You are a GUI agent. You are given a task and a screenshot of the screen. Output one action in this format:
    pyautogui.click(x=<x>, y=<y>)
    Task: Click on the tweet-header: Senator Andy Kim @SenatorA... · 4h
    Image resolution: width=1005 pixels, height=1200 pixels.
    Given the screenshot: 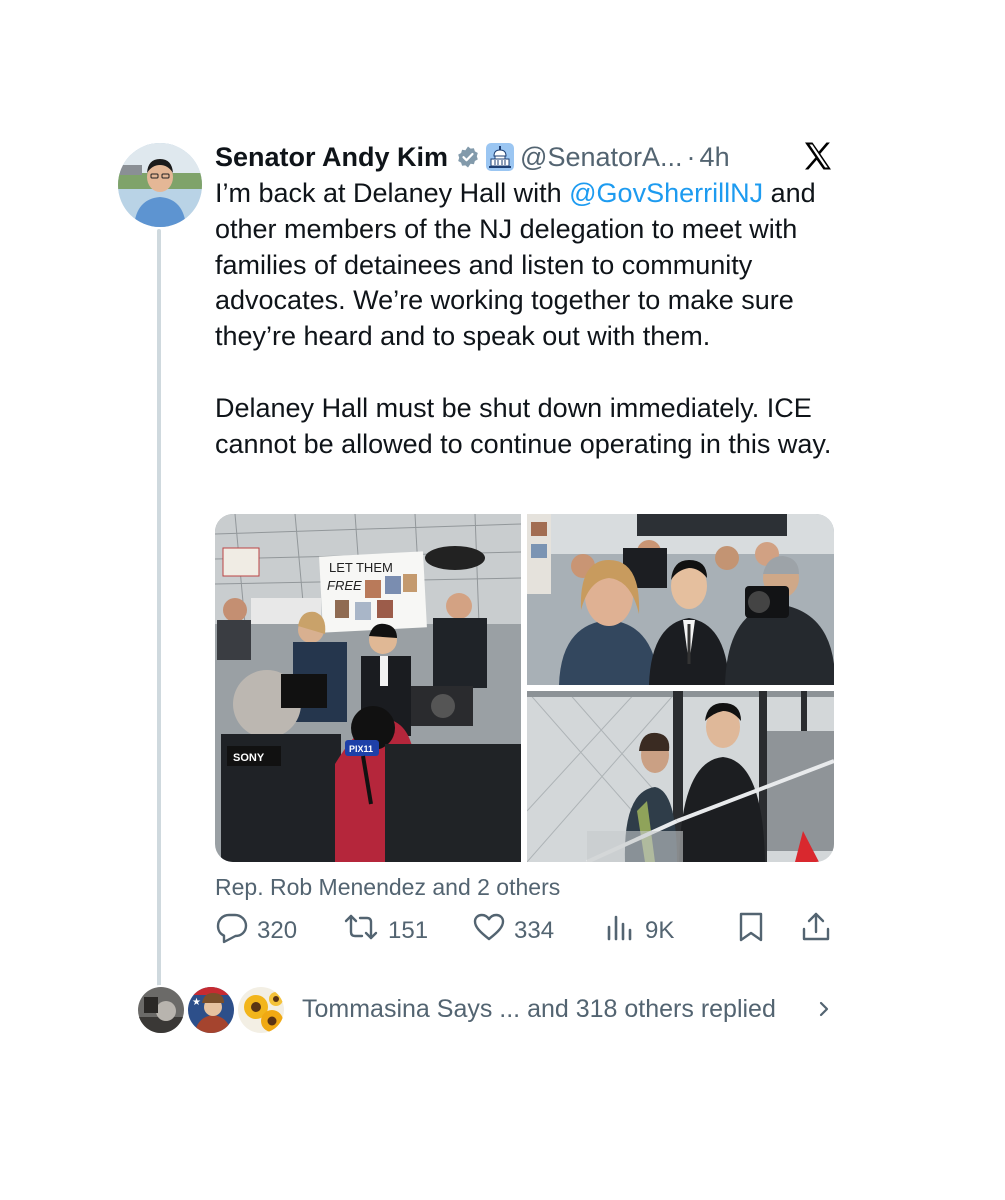 What is the action you would take?
    pyautogui.click(x=525, y=157)
    